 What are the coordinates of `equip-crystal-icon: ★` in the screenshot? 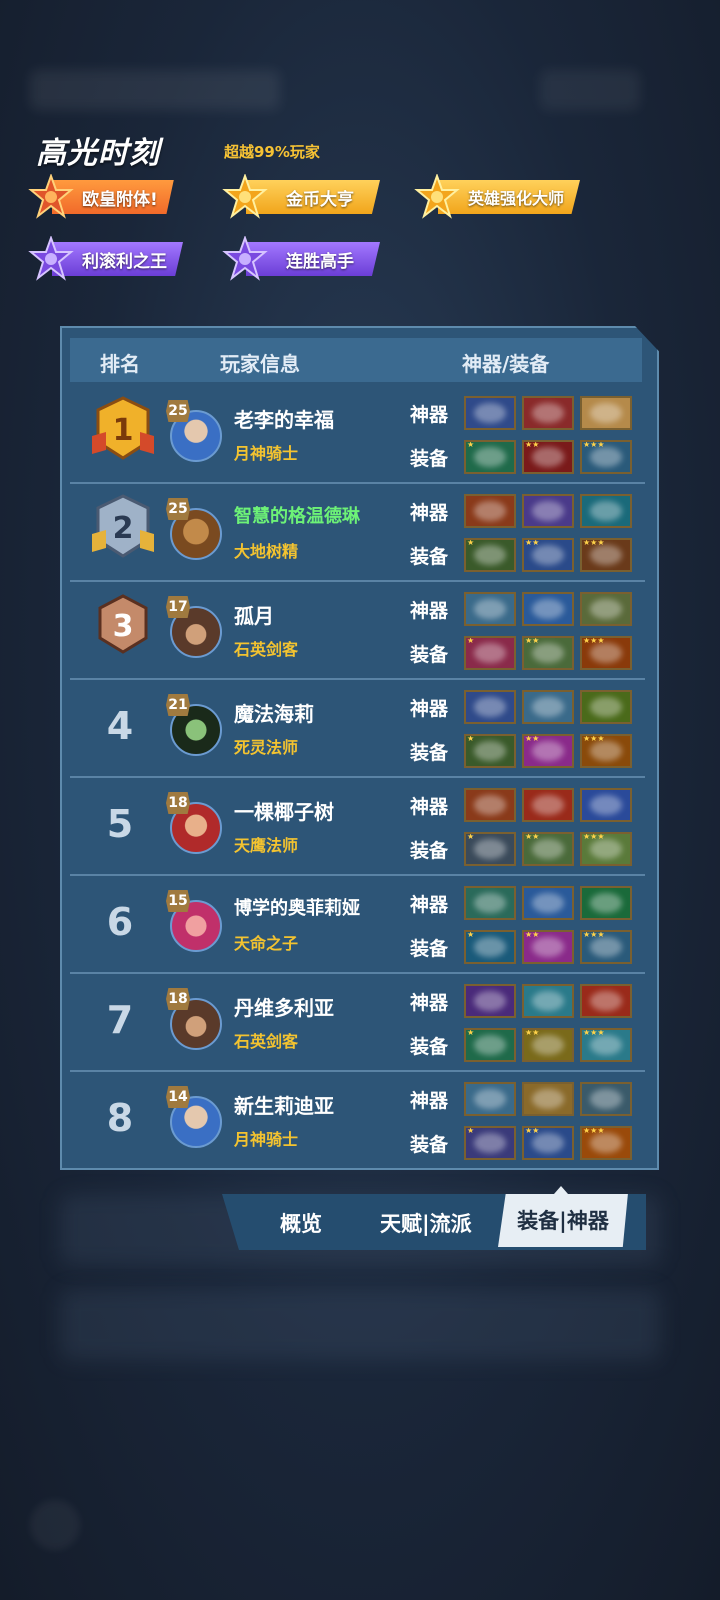 It's located at (490, 947).